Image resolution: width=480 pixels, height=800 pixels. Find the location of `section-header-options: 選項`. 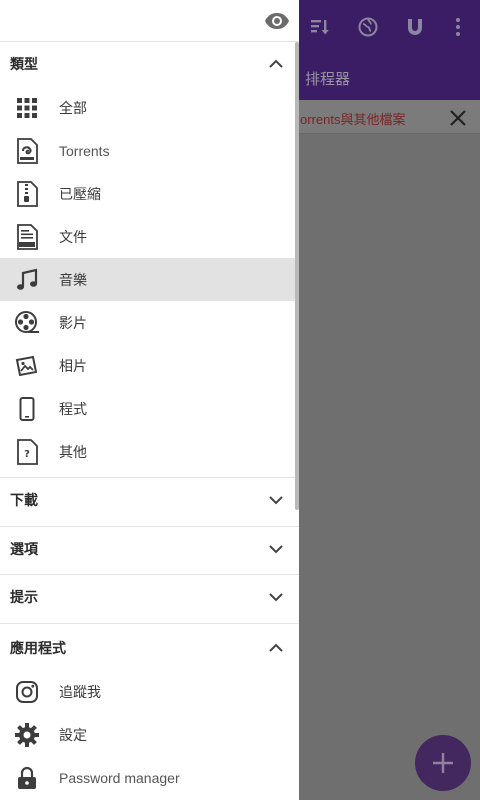

section-header-options: 選項 is located at coordinates (149, 549).